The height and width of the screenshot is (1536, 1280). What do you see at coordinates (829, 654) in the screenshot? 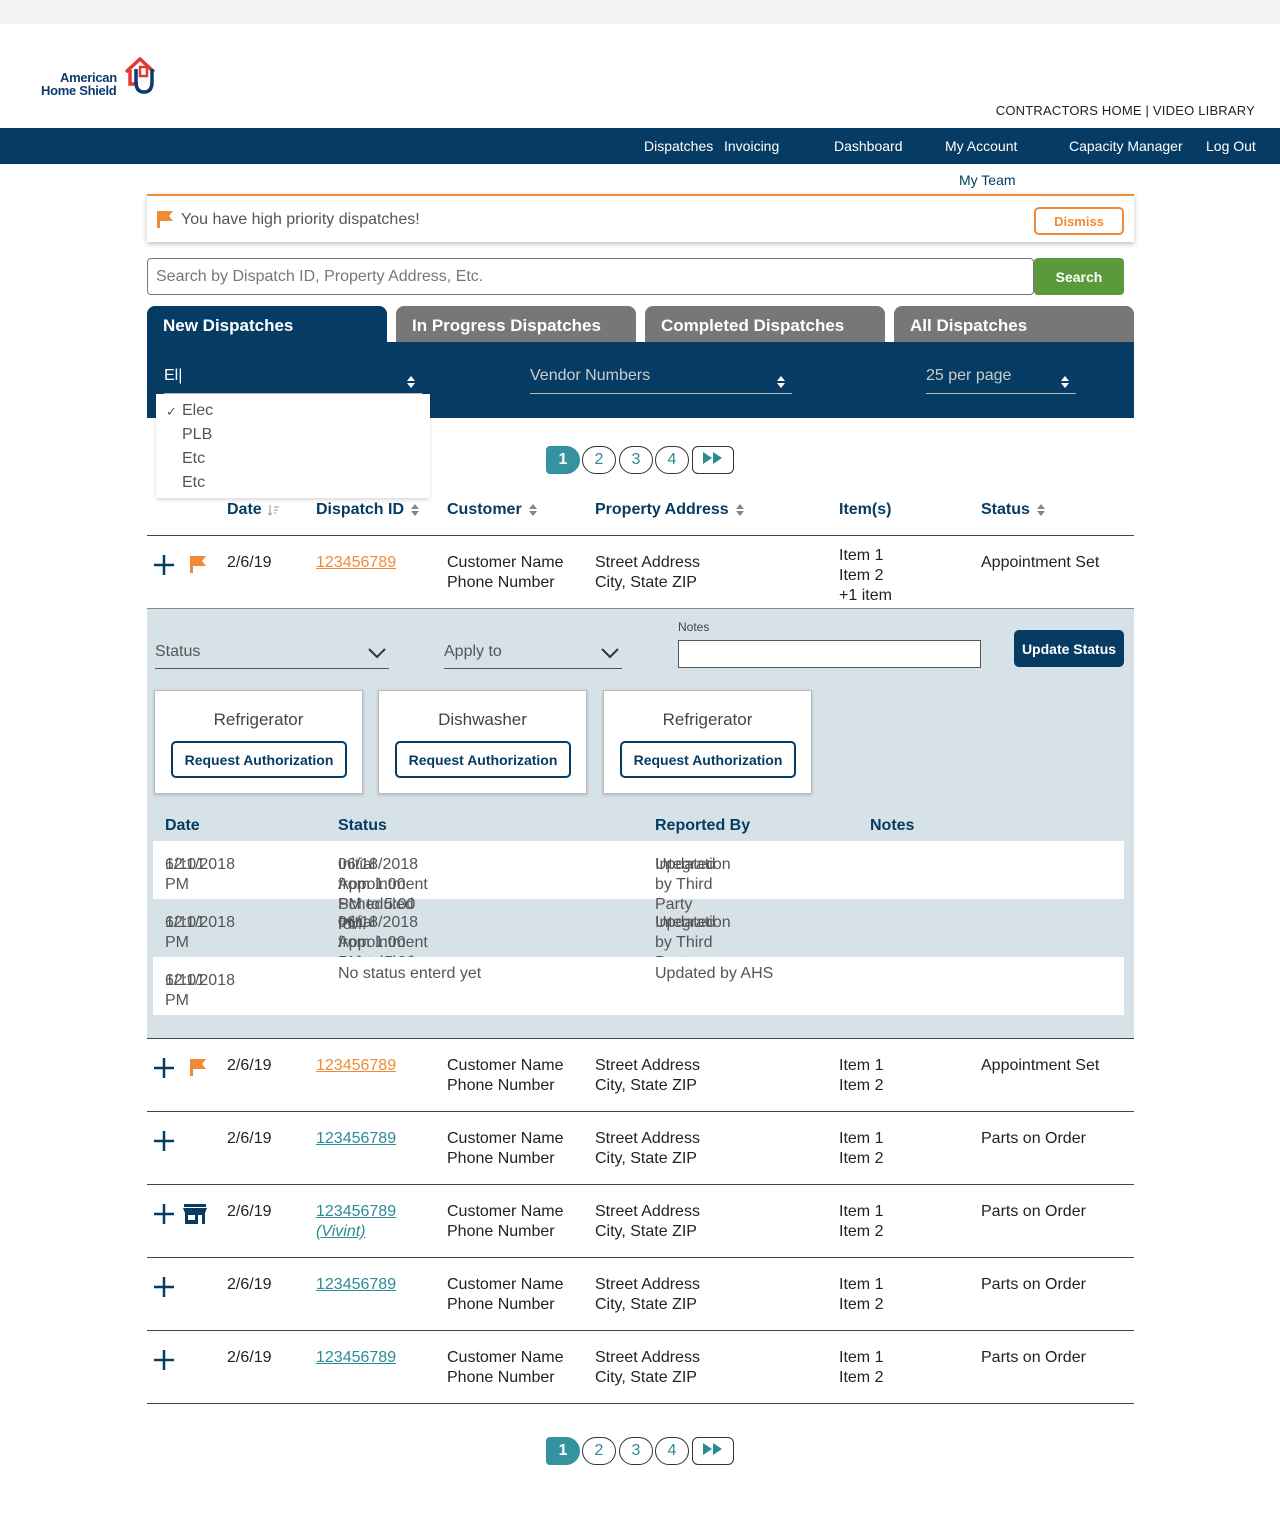
I see `notes-input` at bounding box center [829, 654].